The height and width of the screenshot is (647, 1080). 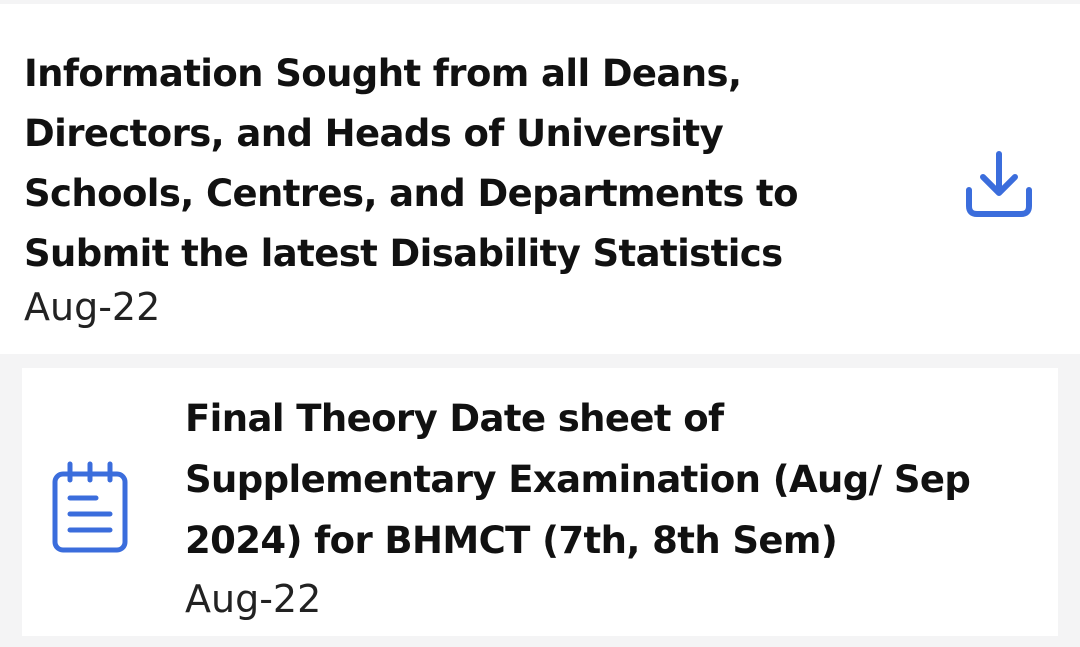 What do you see at coordinates (90, 507) in the screenshot?
I see `notes-icon` at bounding box center [90, 507].